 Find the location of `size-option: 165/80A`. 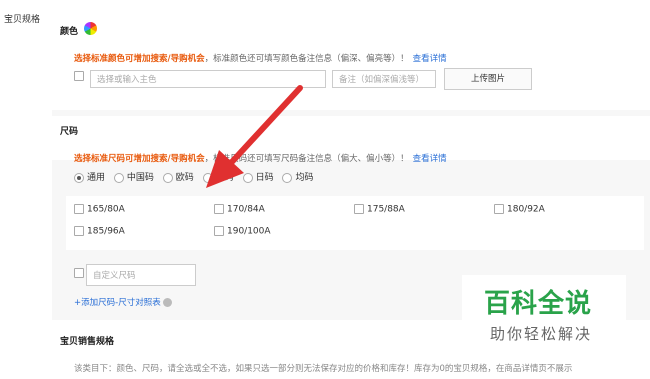

size-option: 165/80A is located at coordinates (99, 209).